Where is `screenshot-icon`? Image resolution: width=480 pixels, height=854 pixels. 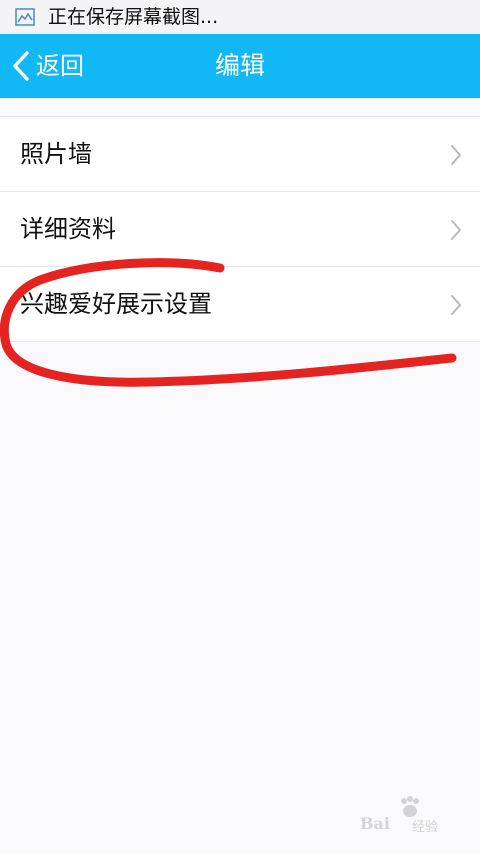
screenshot-icon is located at coordinates (25, 17).